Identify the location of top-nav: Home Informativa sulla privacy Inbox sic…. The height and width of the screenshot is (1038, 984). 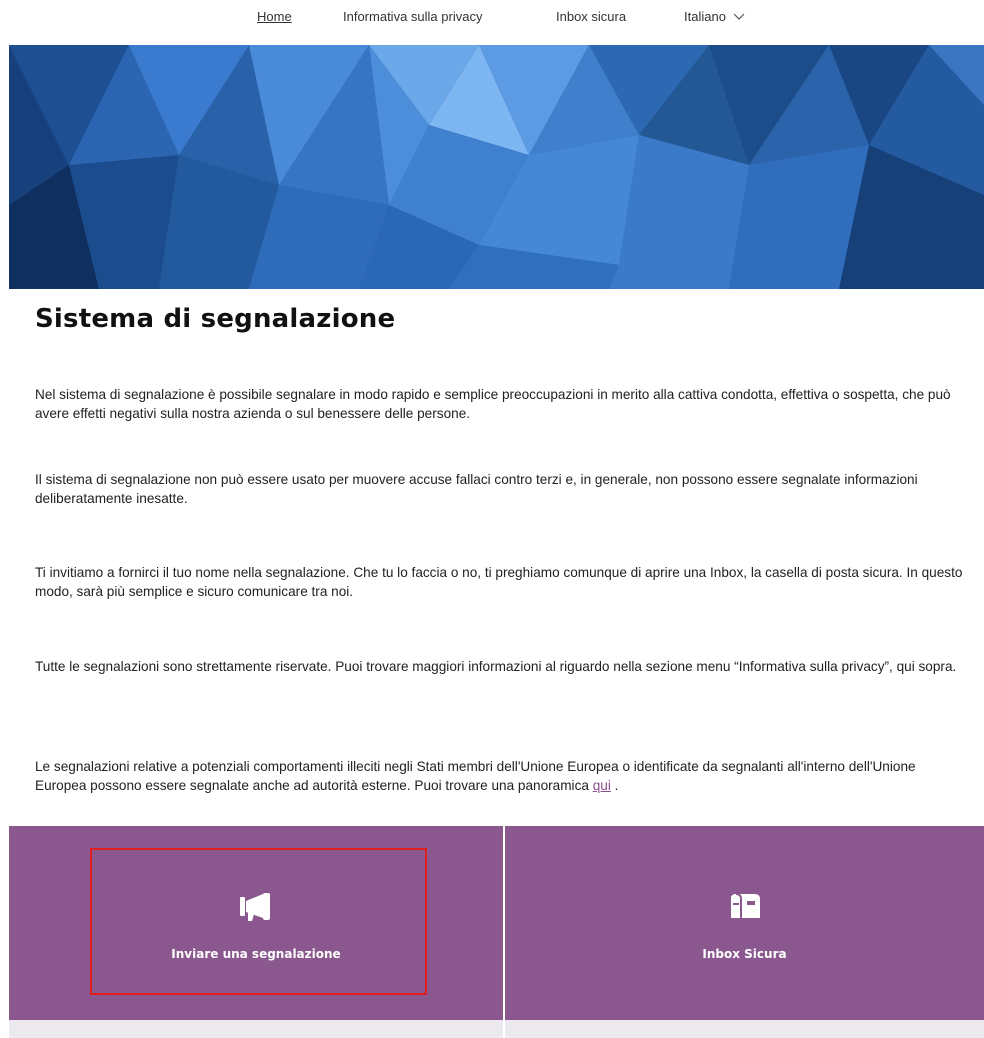
(492, 20).